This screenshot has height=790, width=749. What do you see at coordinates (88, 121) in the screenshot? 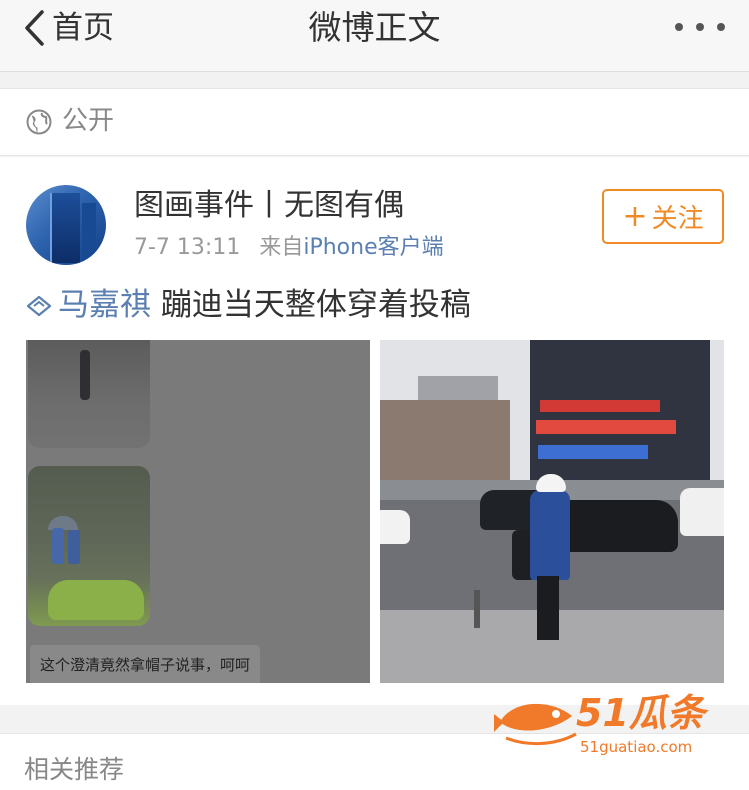
I see `privacy-label: 公开` at bounding box center [88, 121].